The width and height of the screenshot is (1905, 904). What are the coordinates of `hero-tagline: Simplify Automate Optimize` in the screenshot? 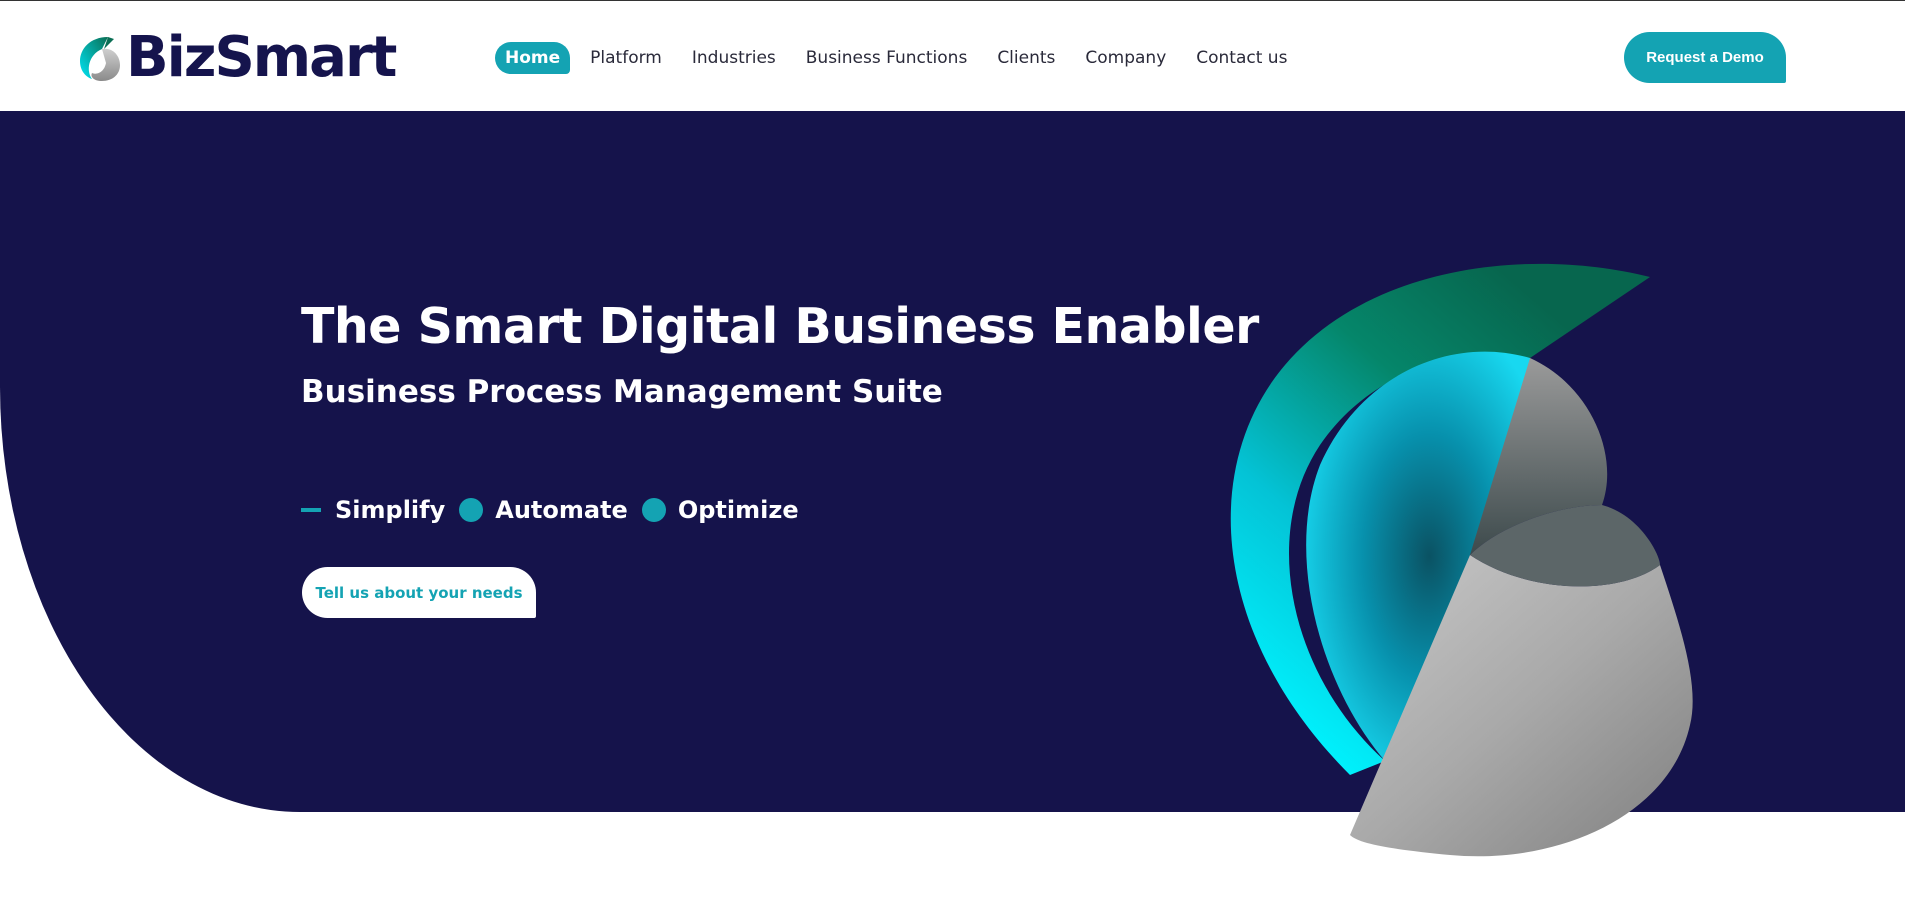 It's located at (550, 510).